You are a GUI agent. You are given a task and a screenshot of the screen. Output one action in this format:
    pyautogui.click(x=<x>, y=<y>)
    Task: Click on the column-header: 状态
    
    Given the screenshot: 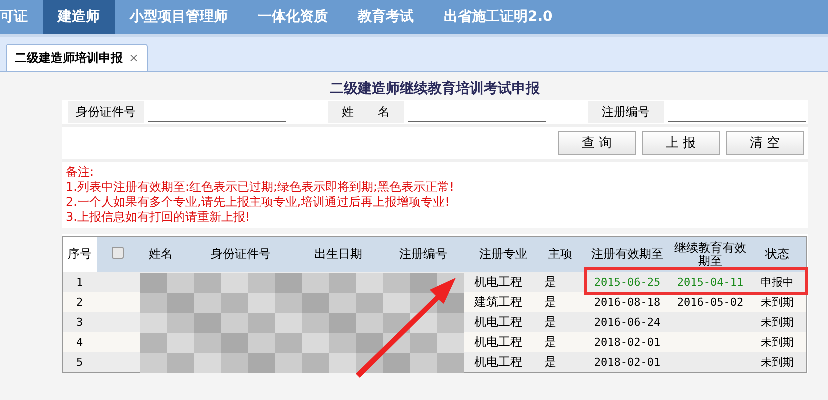 What is the action you would take?
    pyautogui.click(x=777, y=254)
    